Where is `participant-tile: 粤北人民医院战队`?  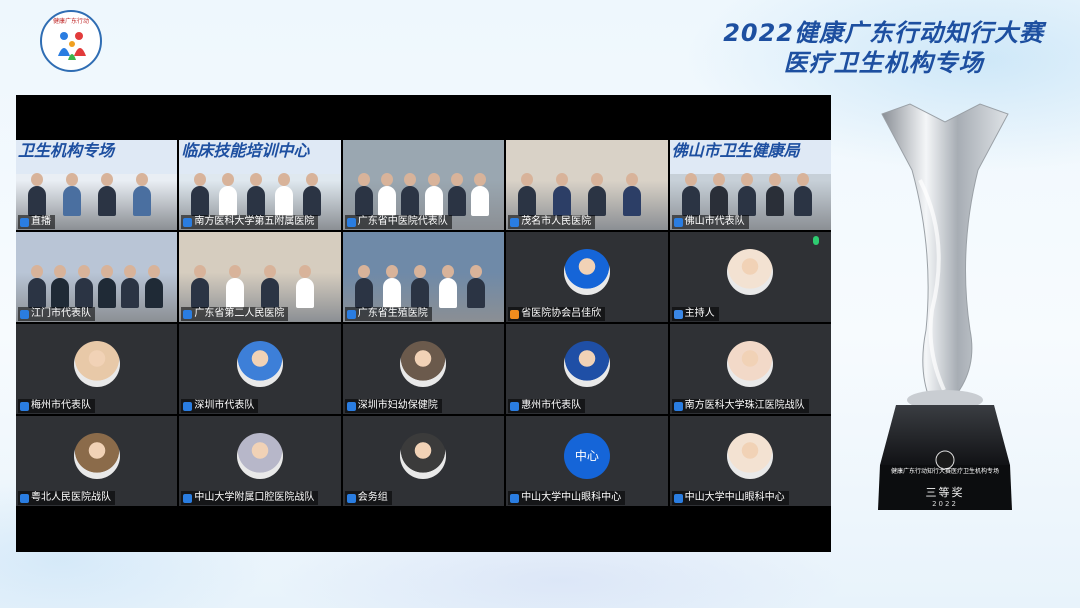 participant-tile: 粤北人民医院战队 is located at coordinates (97, 461).